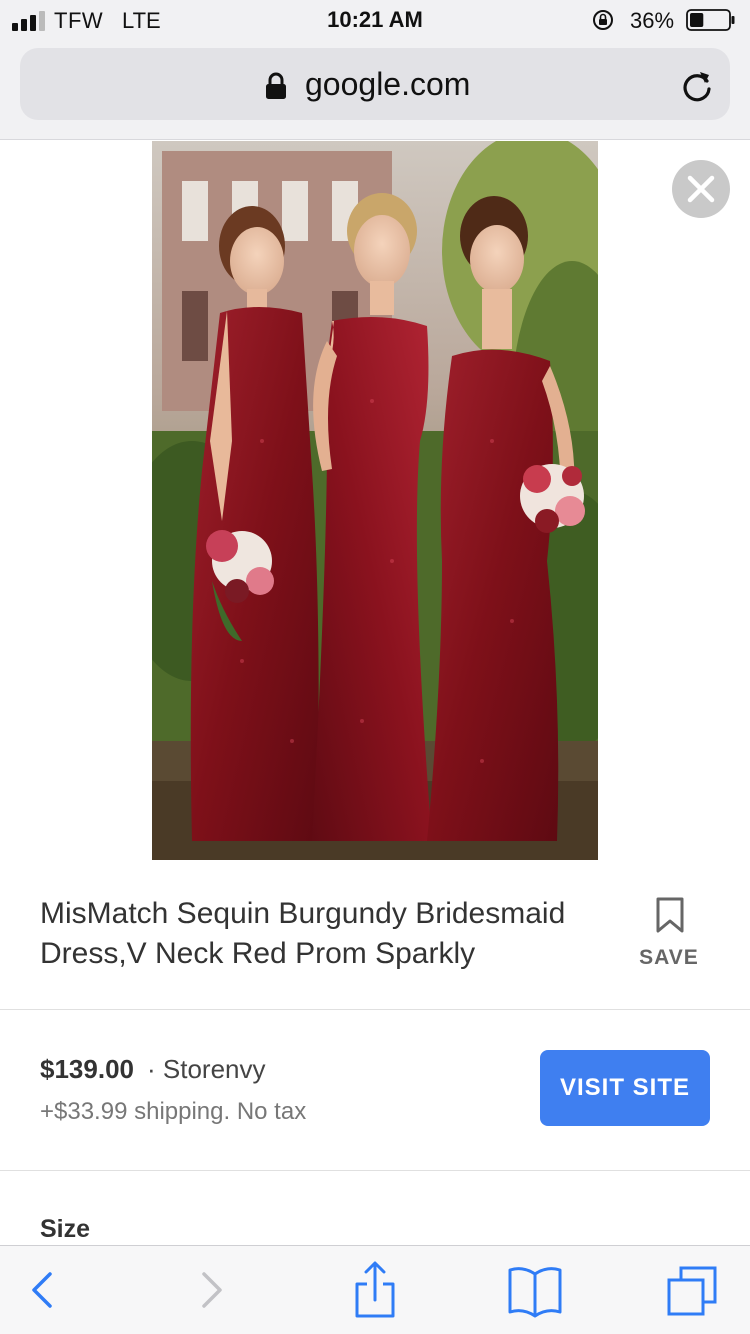  Describe the element at coordinates (87, 1069) in the screenshot. I see `price: $139.00` at that location.